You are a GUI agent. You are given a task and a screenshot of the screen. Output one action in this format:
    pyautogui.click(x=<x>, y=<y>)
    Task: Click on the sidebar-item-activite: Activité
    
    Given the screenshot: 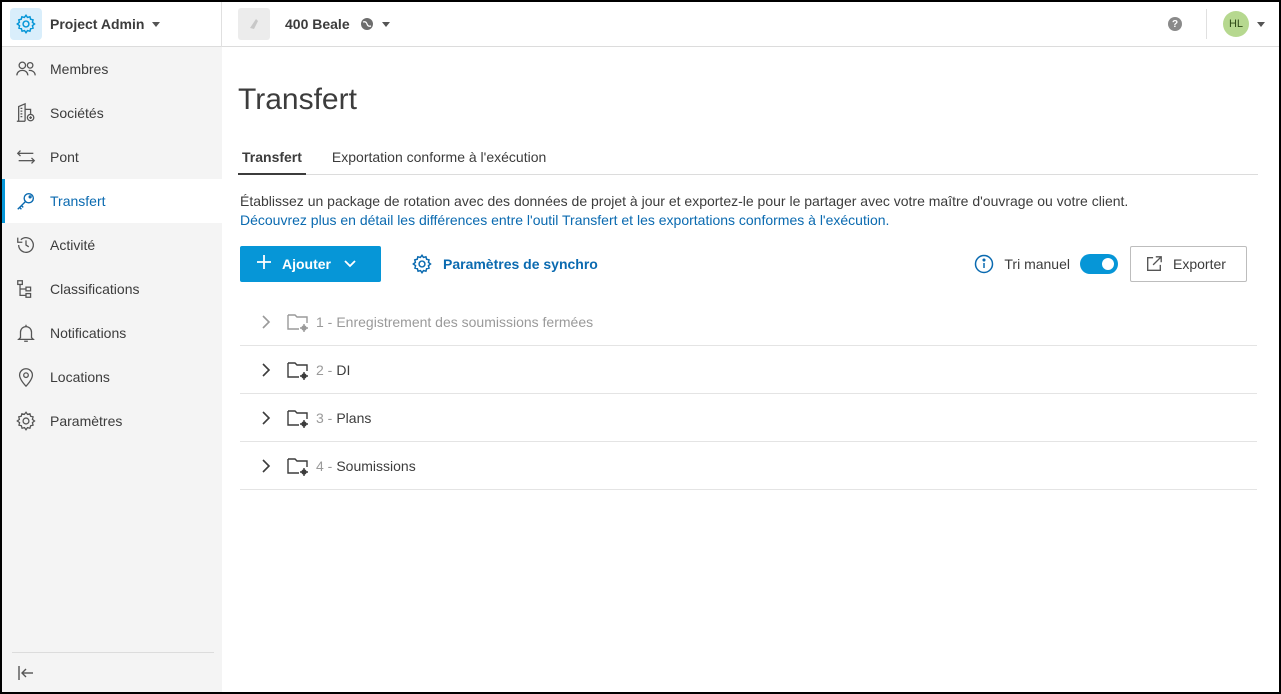 What is the action you would take?
    pyautogui.click(x=112, y=245)
    